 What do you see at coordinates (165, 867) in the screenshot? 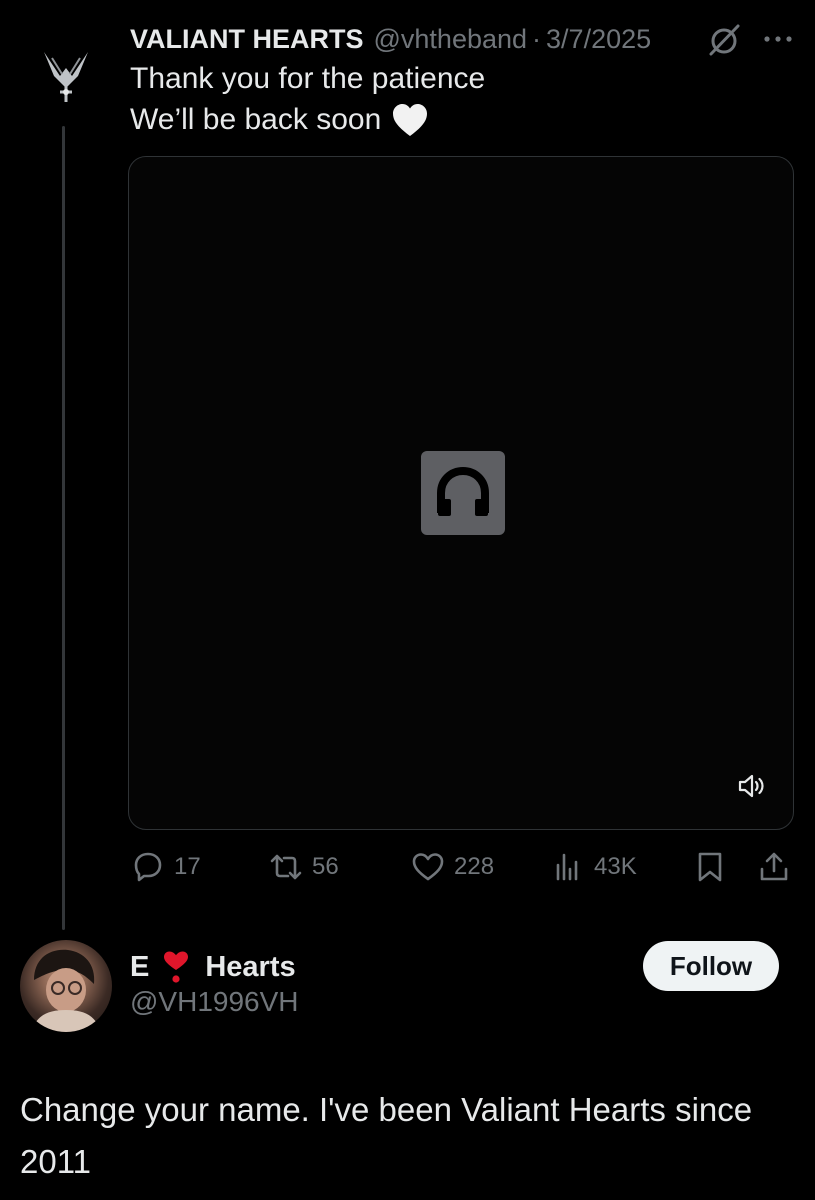
I see `reply-action: 17` at bounding box center [165, 867].